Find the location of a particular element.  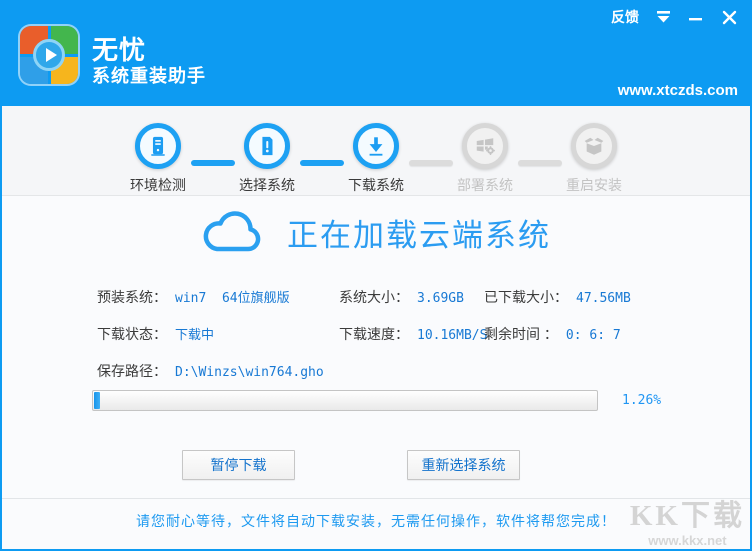

download-speed-value: 10.16MB/S is located at coordinates (452, 335).